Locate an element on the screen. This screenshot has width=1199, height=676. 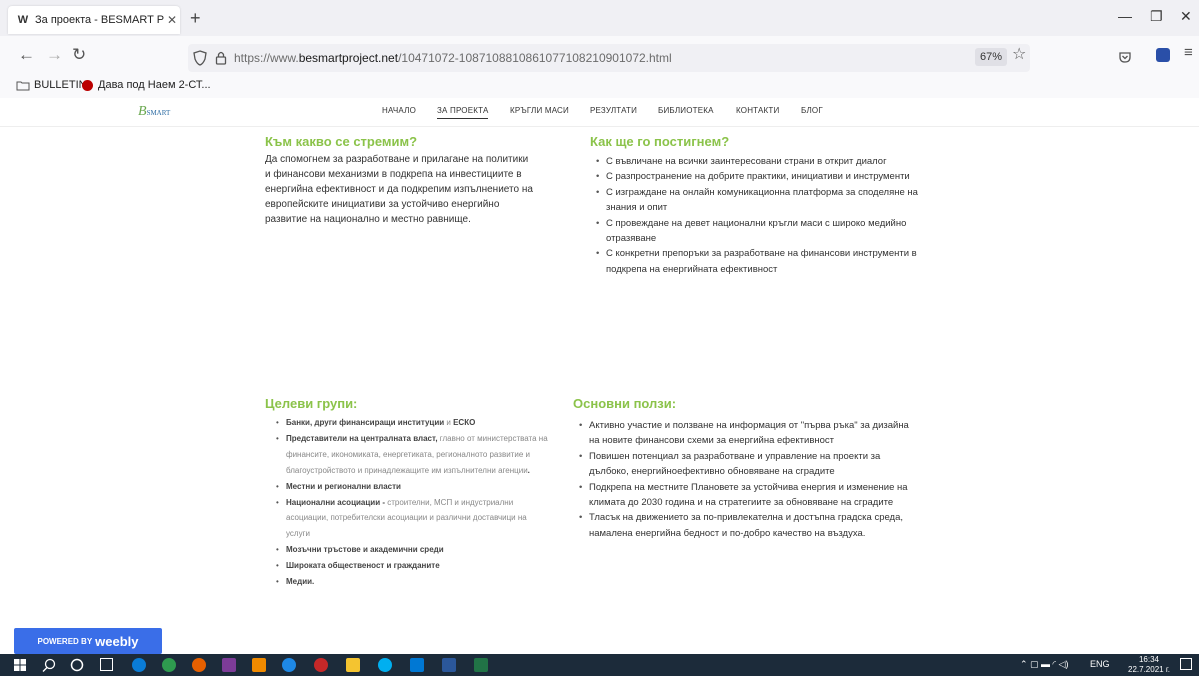
search-icon is located at coordinates (49, 665).